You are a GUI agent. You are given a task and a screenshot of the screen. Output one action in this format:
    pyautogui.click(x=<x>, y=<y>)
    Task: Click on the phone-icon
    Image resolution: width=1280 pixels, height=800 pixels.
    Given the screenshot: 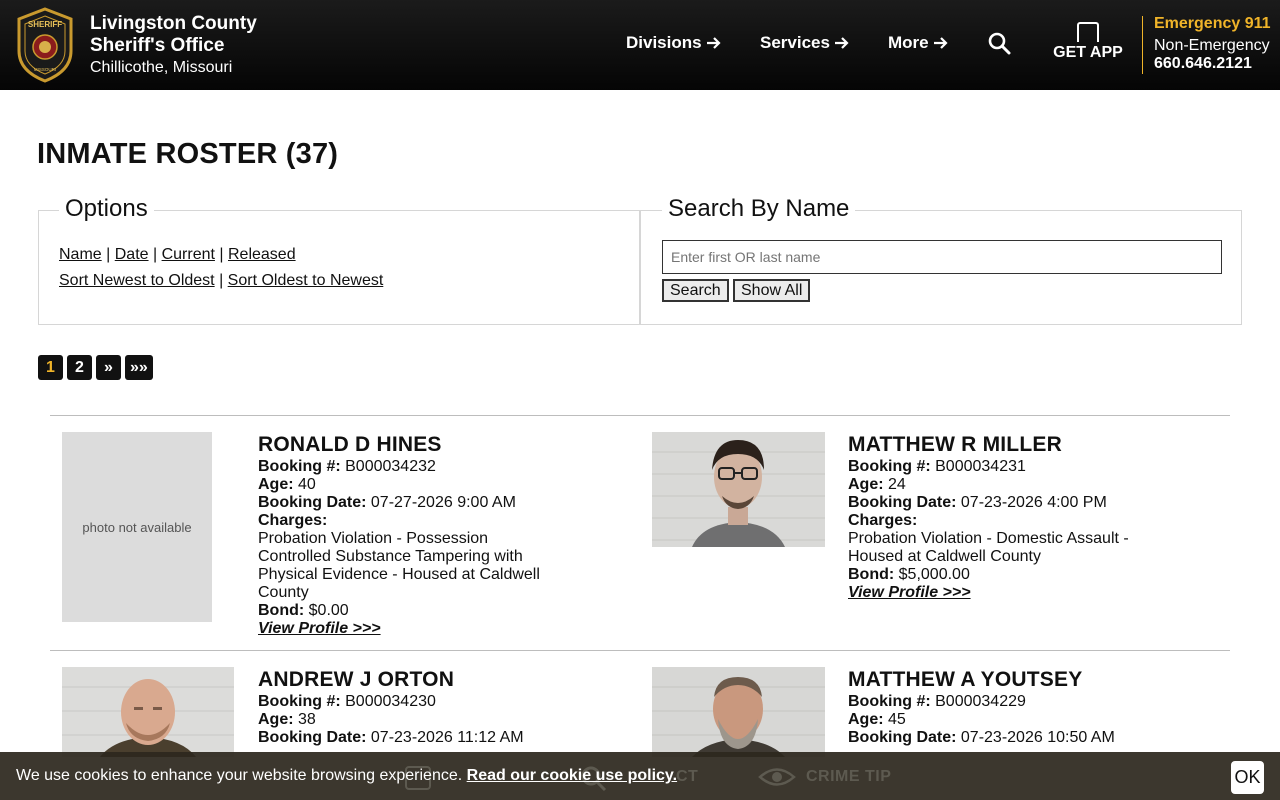 What is the action you would take?
    pyautogui.click(x=1088, y=32)
    